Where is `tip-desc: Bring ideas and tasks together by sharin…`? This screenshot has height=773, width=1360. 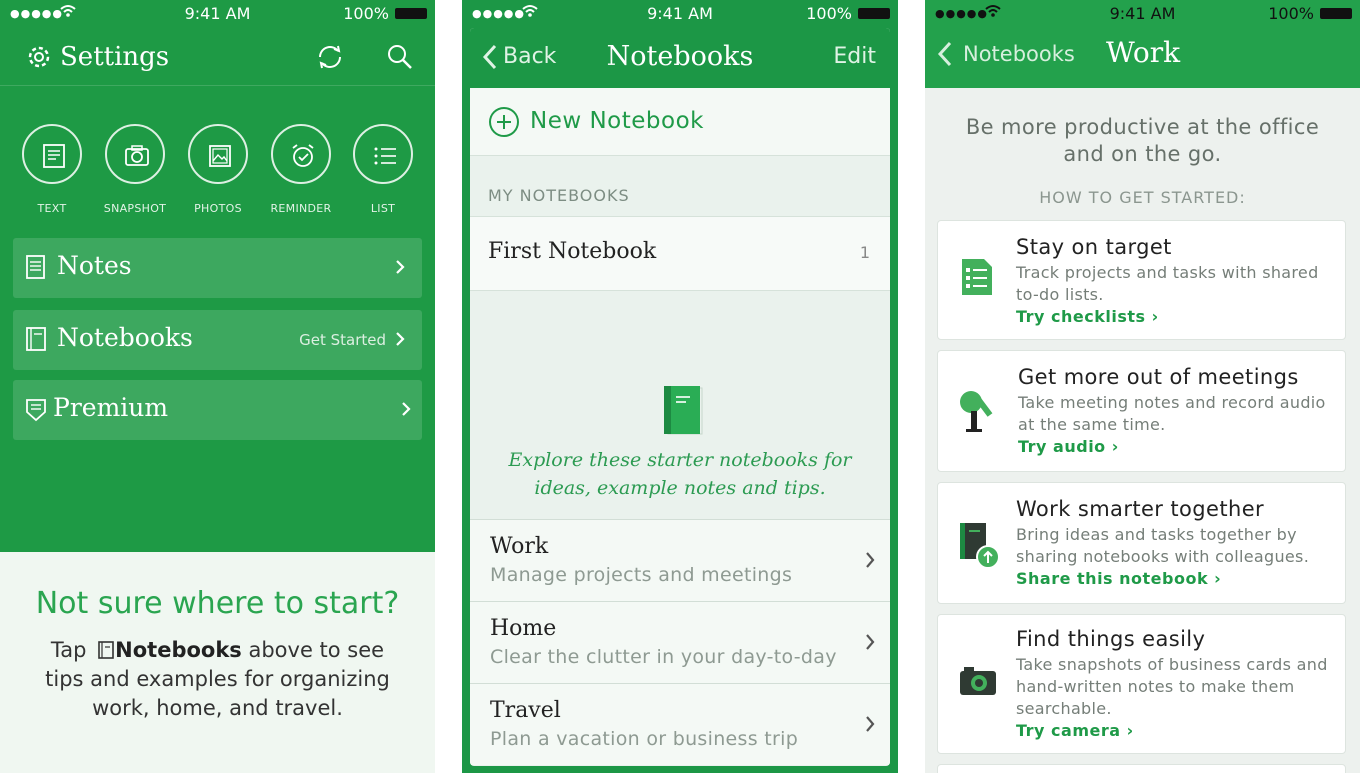
tip-desc: Bring ideas and tasks together by sharin… is located at coordinates (1163, 545).